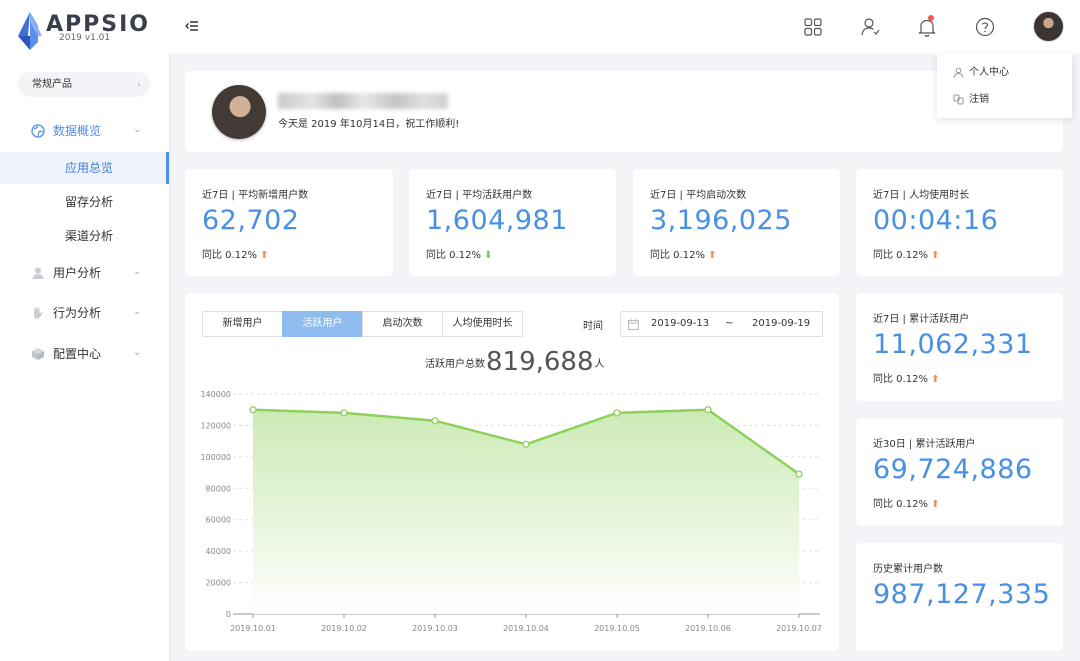 This screenshot has width=1080, height=661. What do you see at coordinates (38, 354) in the screenshot?
I see `box-icon` at bounding box center [38, 354].